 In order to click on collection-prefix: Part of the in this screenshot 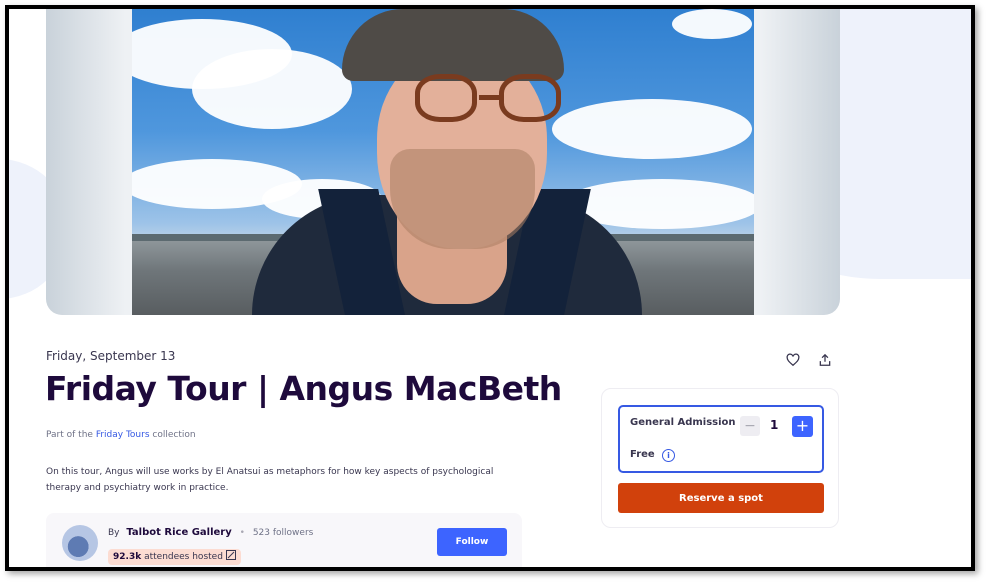, I will do `click(69, 435)`.